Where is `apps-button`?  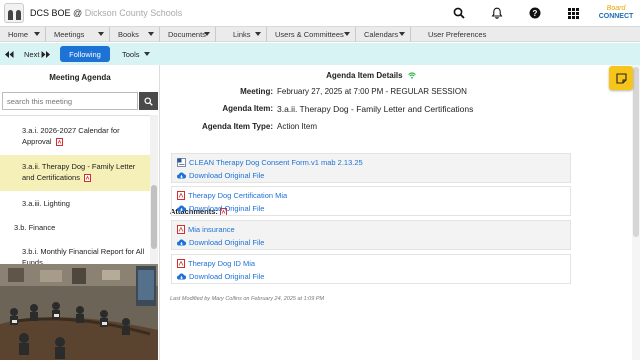 apps-button is located at coordinates (573, 13).